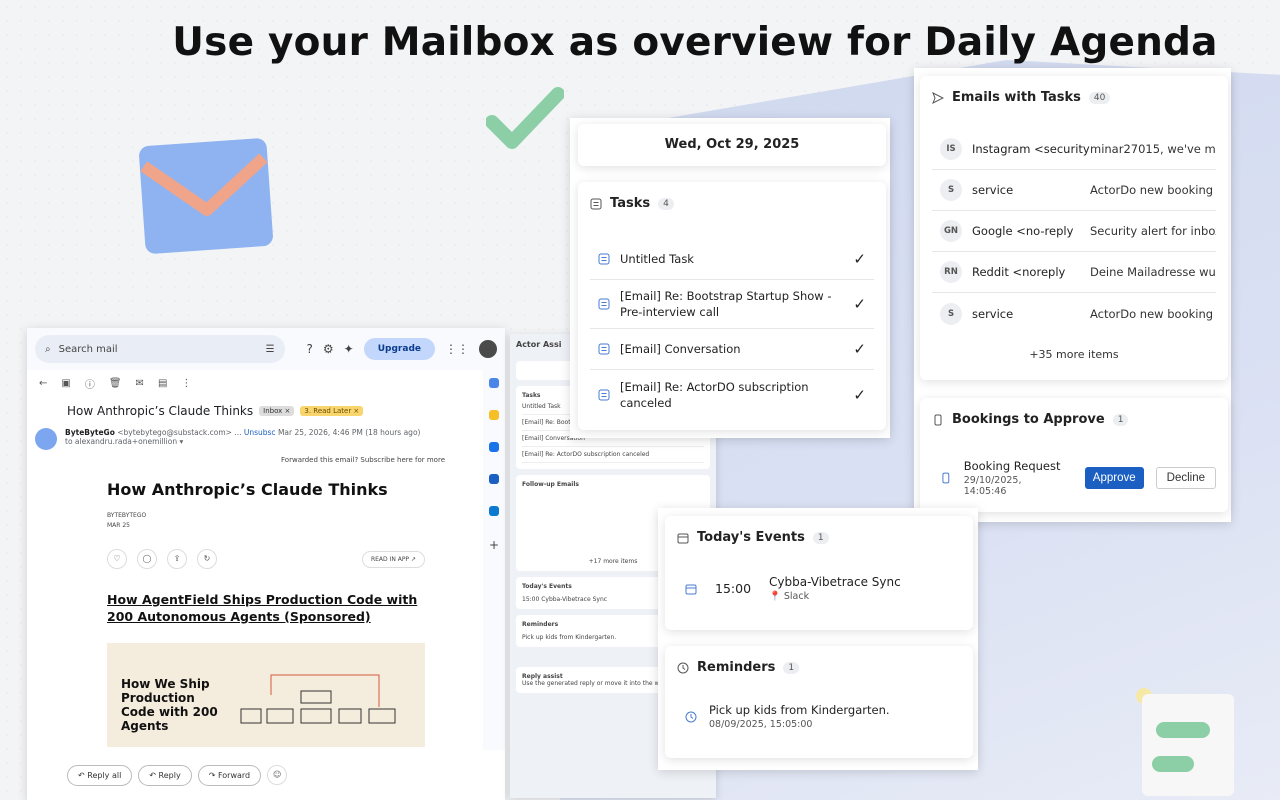  What do you see at coordinates (732, 259) in the screenshot?
I see `list-item: Untitled Task ✓` at bounding box center [732, 259].